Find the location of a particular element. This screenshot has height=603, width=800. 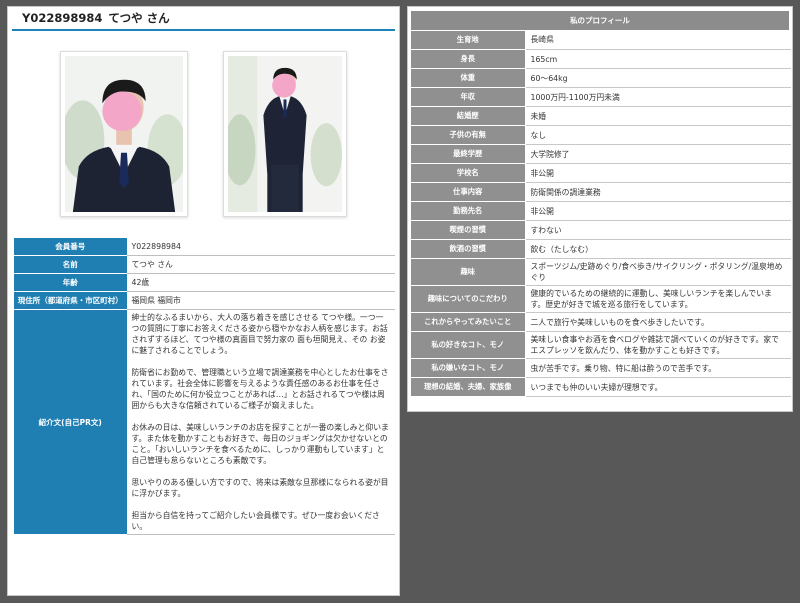

info-value: 42歳 is located at coordinates (260, 282).